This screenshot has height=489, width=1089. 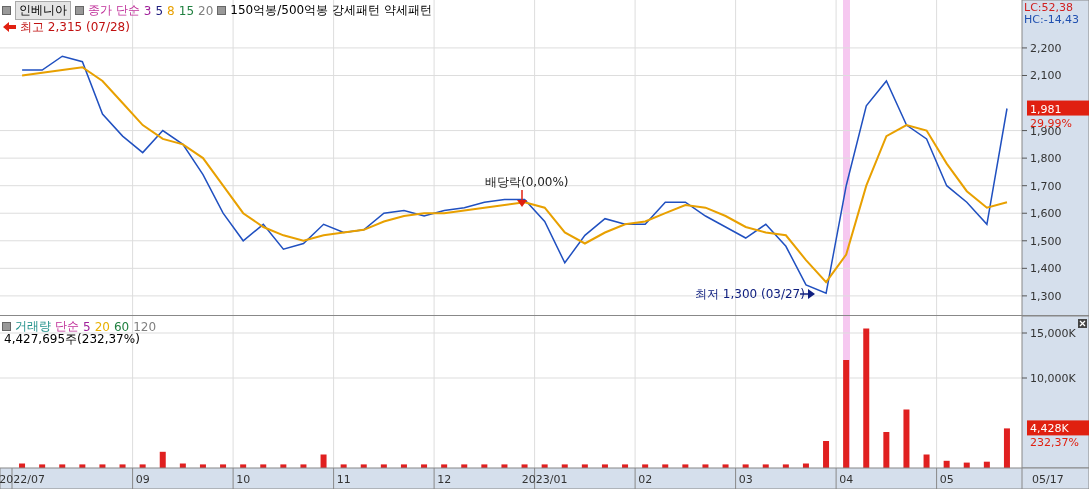 What do you see at coordinates (1054, 443) in the screenshot?
I see `change-percent: 232,37%` at bounding box center [1054, 443].